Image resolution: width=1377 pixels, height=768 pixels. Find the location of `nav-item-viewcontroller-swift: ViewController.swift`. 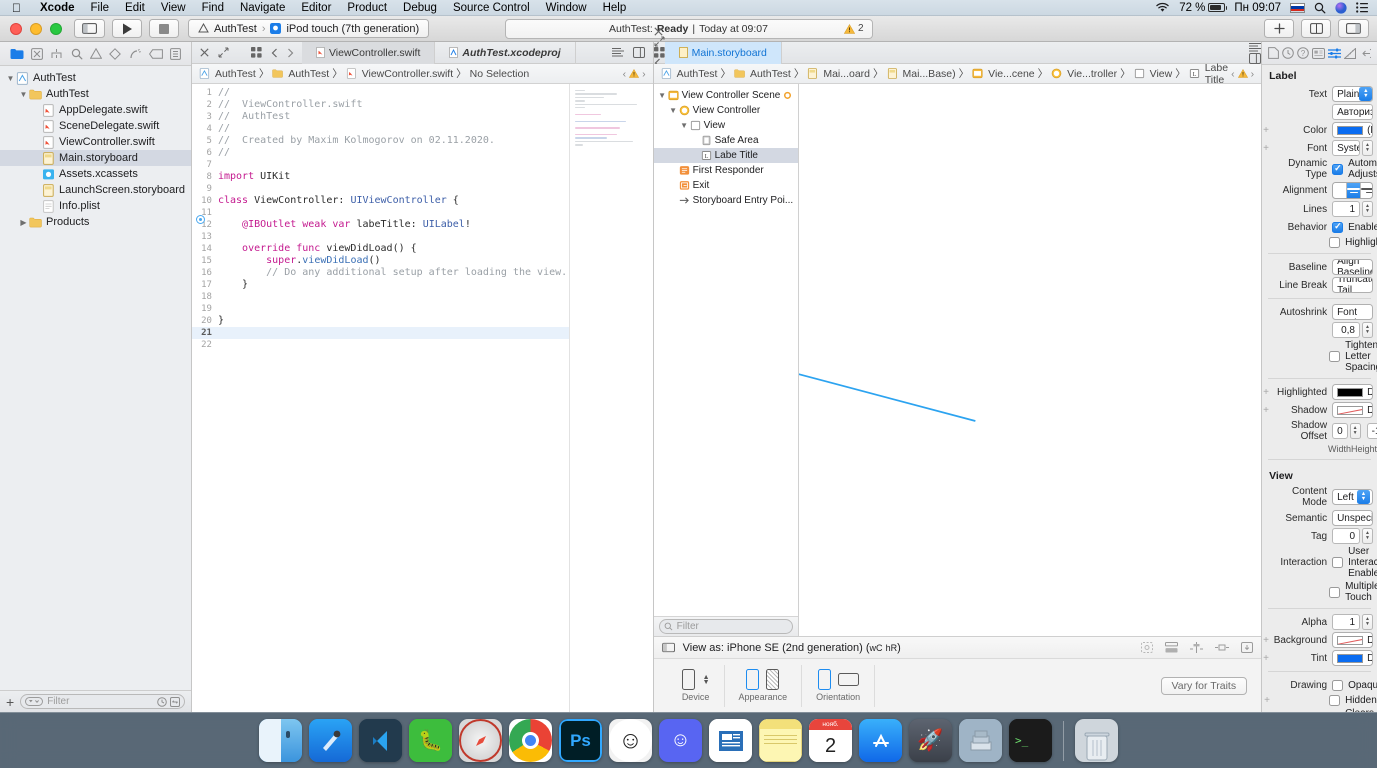

nav-item-viewcontroller-swift: ViewController.swift is located at coordinates (95, 142).